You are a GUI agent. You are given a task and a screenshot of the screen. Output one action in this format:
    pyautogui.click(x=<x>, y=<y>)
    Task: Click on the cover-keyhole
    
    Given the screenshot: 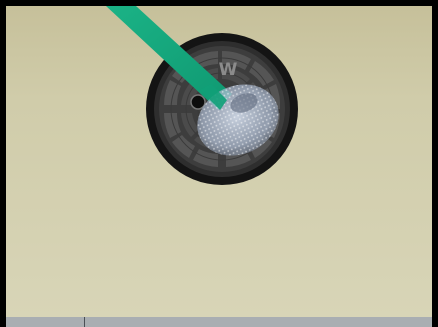 What is the action you would take?
    pyautogui.click(x=198, y=102)
    